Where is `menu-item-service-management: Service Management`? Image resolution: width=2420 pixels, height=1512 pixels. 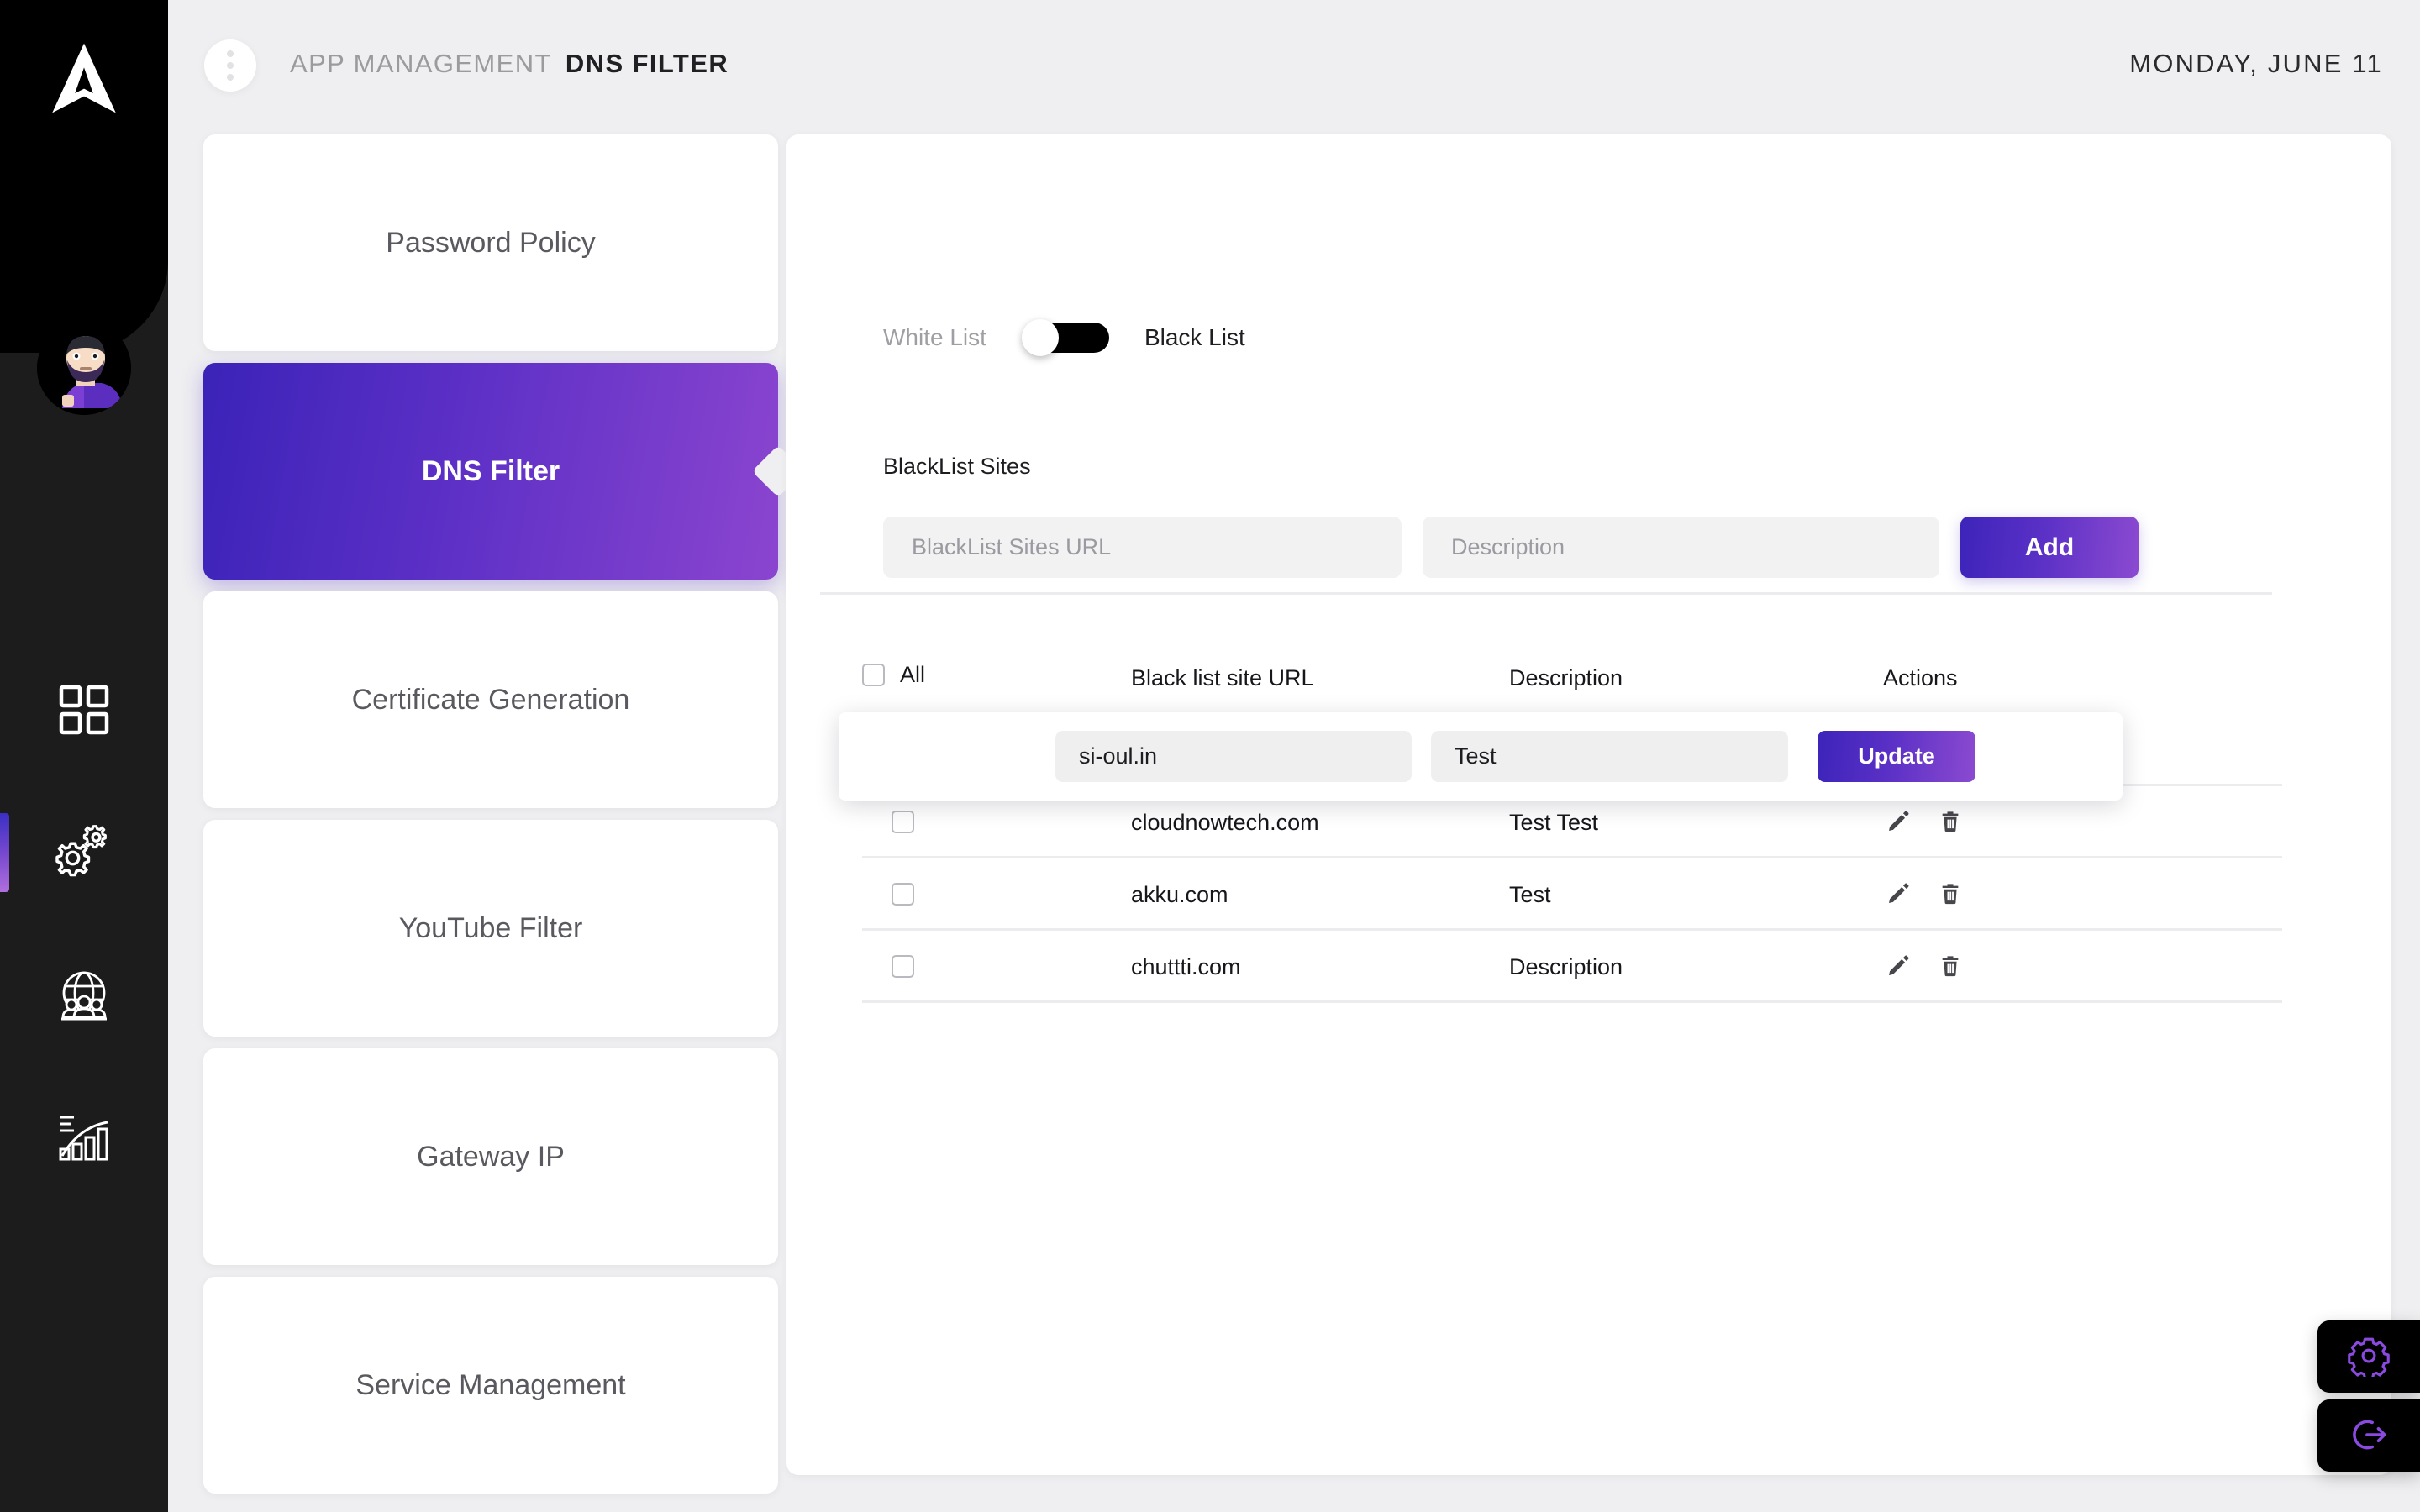 menu-item-service-management: Service Management is located at coordinates (491, 1385).